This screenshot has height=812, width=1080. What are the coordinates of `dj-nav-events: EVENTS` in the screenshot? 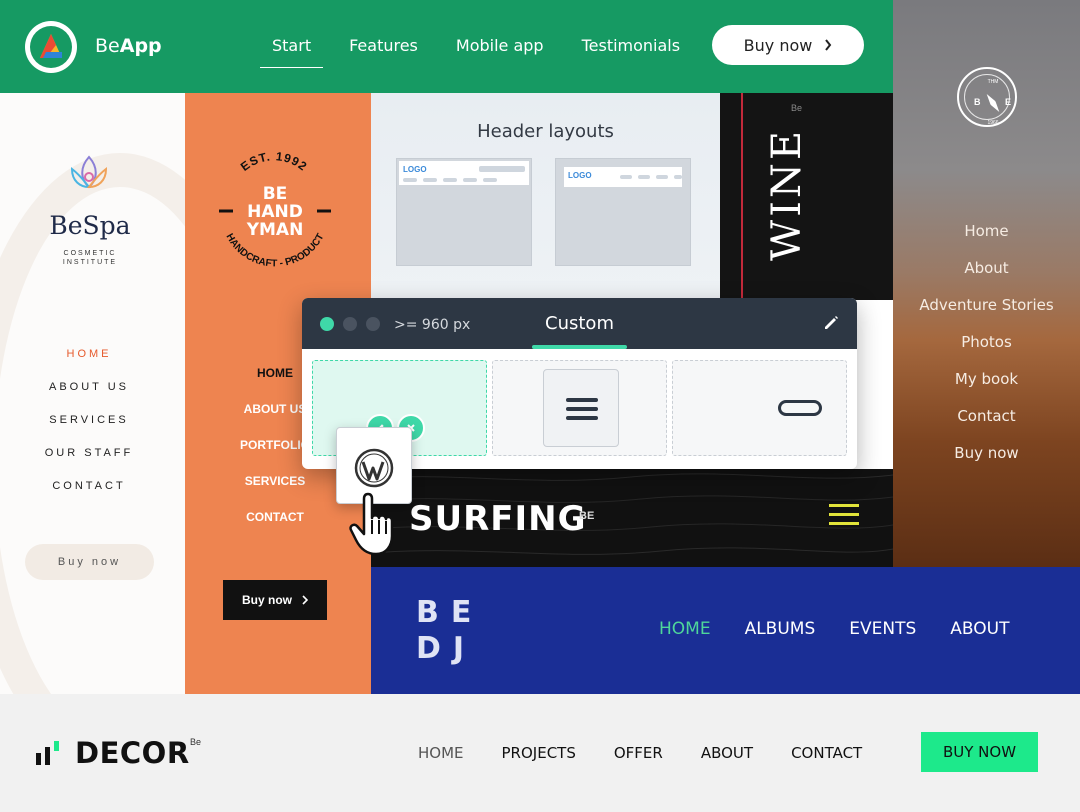 It's located at (882, 629).